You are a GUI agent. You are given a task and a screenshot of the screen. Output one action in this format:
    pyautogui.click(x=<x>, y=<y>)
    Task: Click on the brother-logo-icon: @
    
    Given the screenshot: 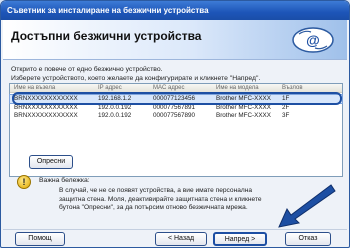 What is the action you would take?
    pyautogui.click(x=313, y=40)
    